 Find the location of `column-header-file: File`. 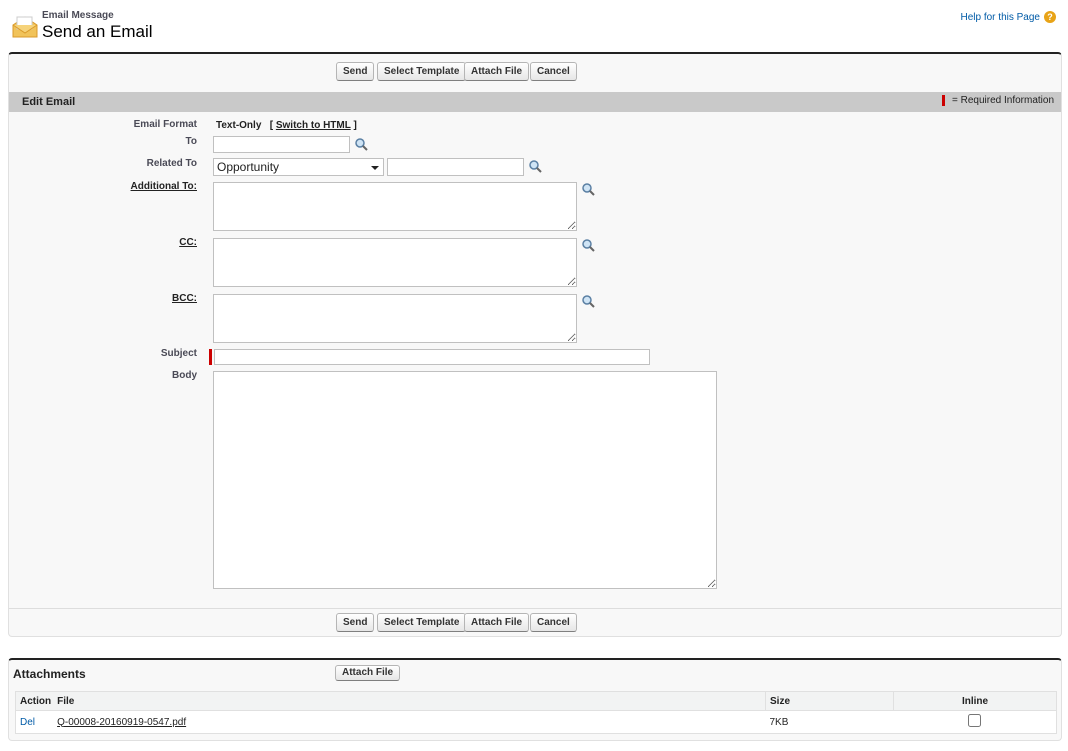

column-header-file: File is located at coordinates (66, 701).